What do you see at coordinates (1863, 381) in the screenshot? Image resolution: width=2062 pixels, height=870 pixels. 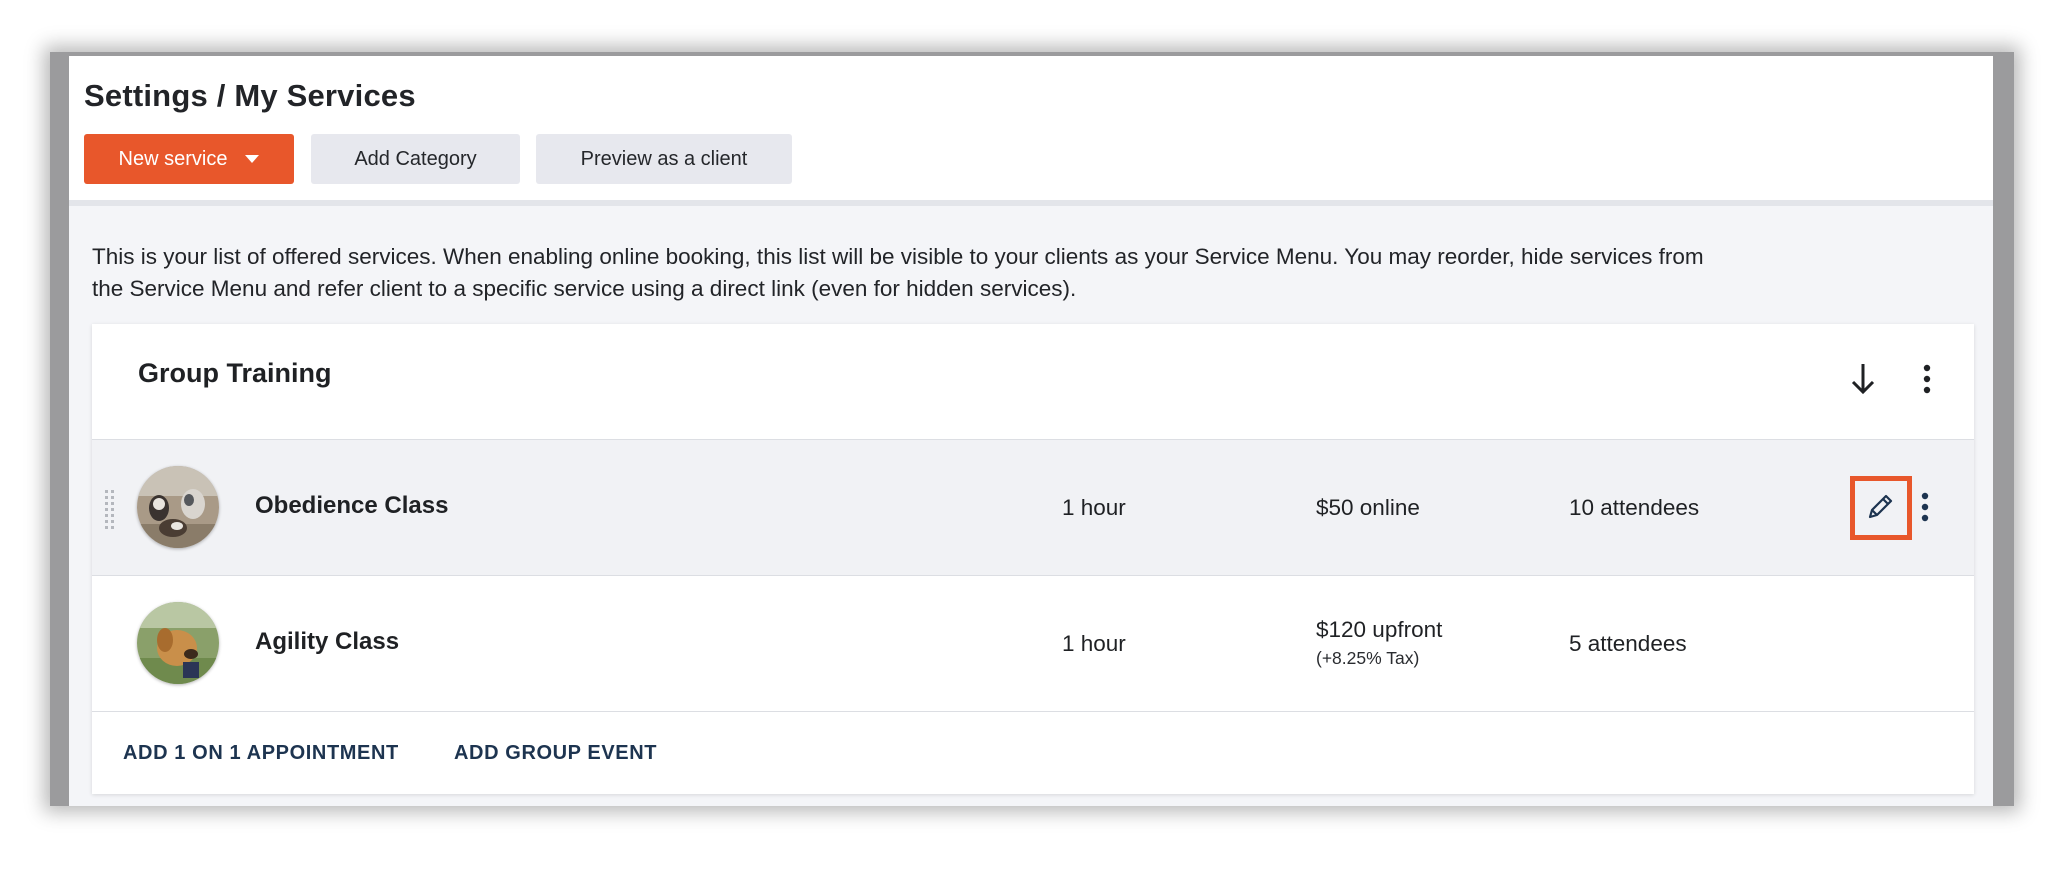 I see `arrow-down-icon` at bounding box center [1863, 381].